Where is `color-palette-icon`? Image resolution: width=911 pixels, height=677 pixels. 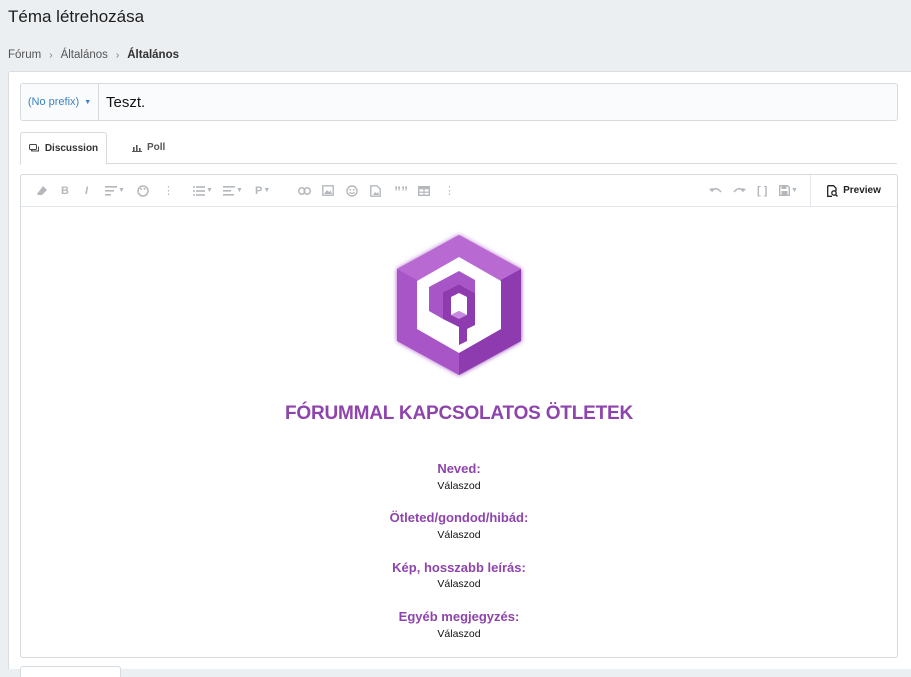
color-palette-icon is located at coordinates (143, 190).